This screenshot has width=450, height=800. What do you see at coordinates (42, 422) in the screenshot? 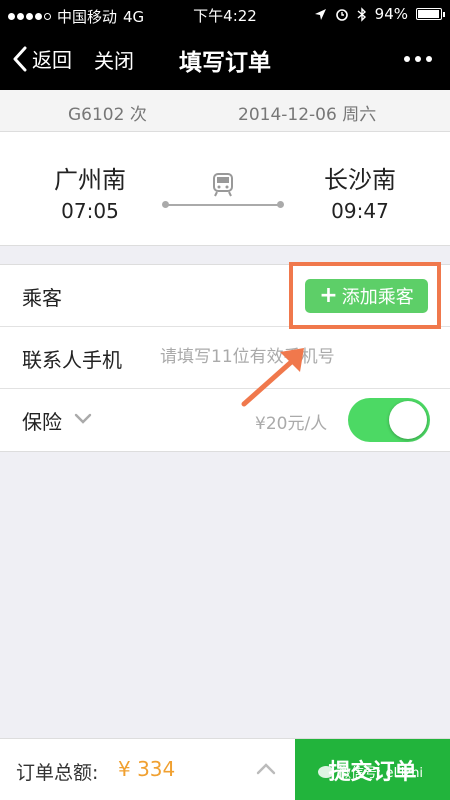
I see `insurance-label: 保险` at bounding box center [42, 422].